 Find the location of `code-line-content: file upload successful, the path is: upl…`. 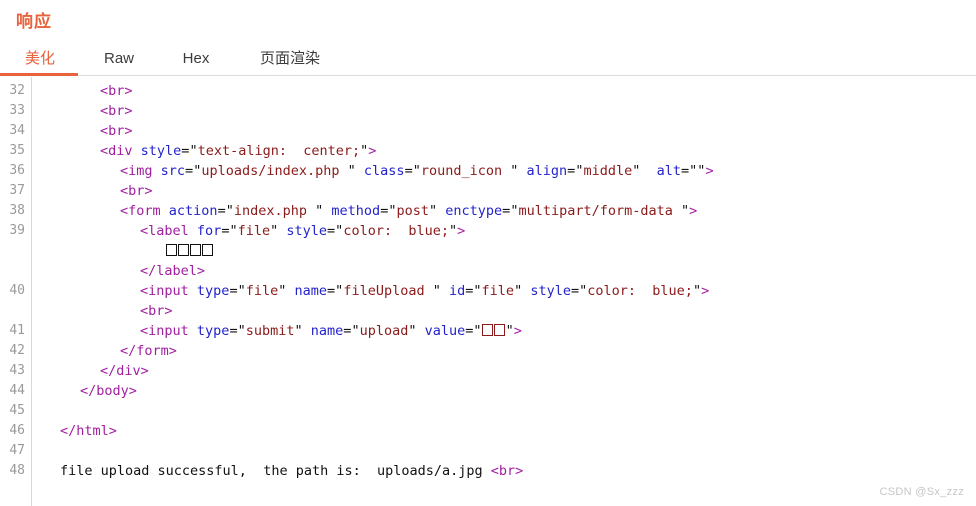

code-line-content: file upload successful, the path is: upl… is located at coordinates (291, 471).